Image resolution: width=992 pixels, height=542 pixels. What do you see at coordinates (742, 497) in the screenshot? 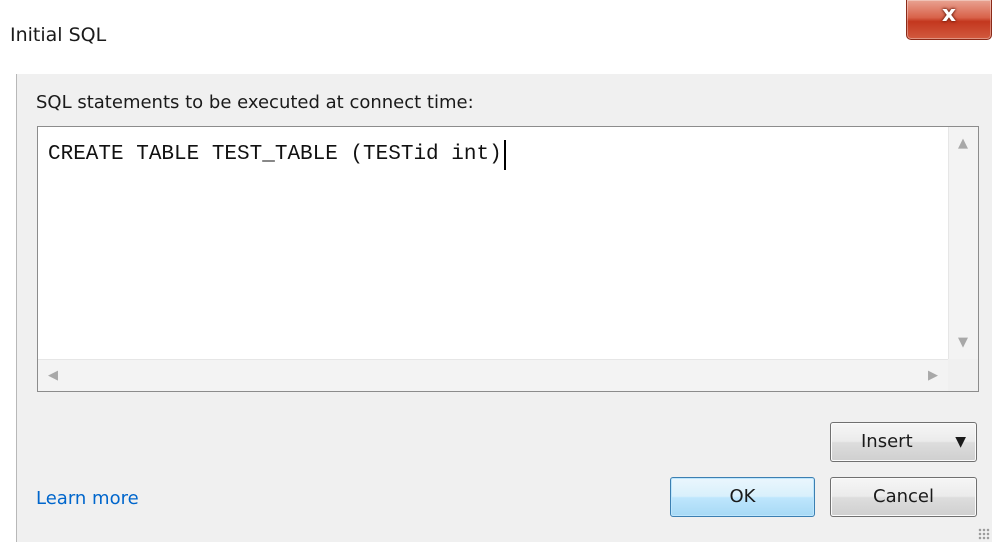
I see `ok-button: OK` at bounding box center [742, 497].